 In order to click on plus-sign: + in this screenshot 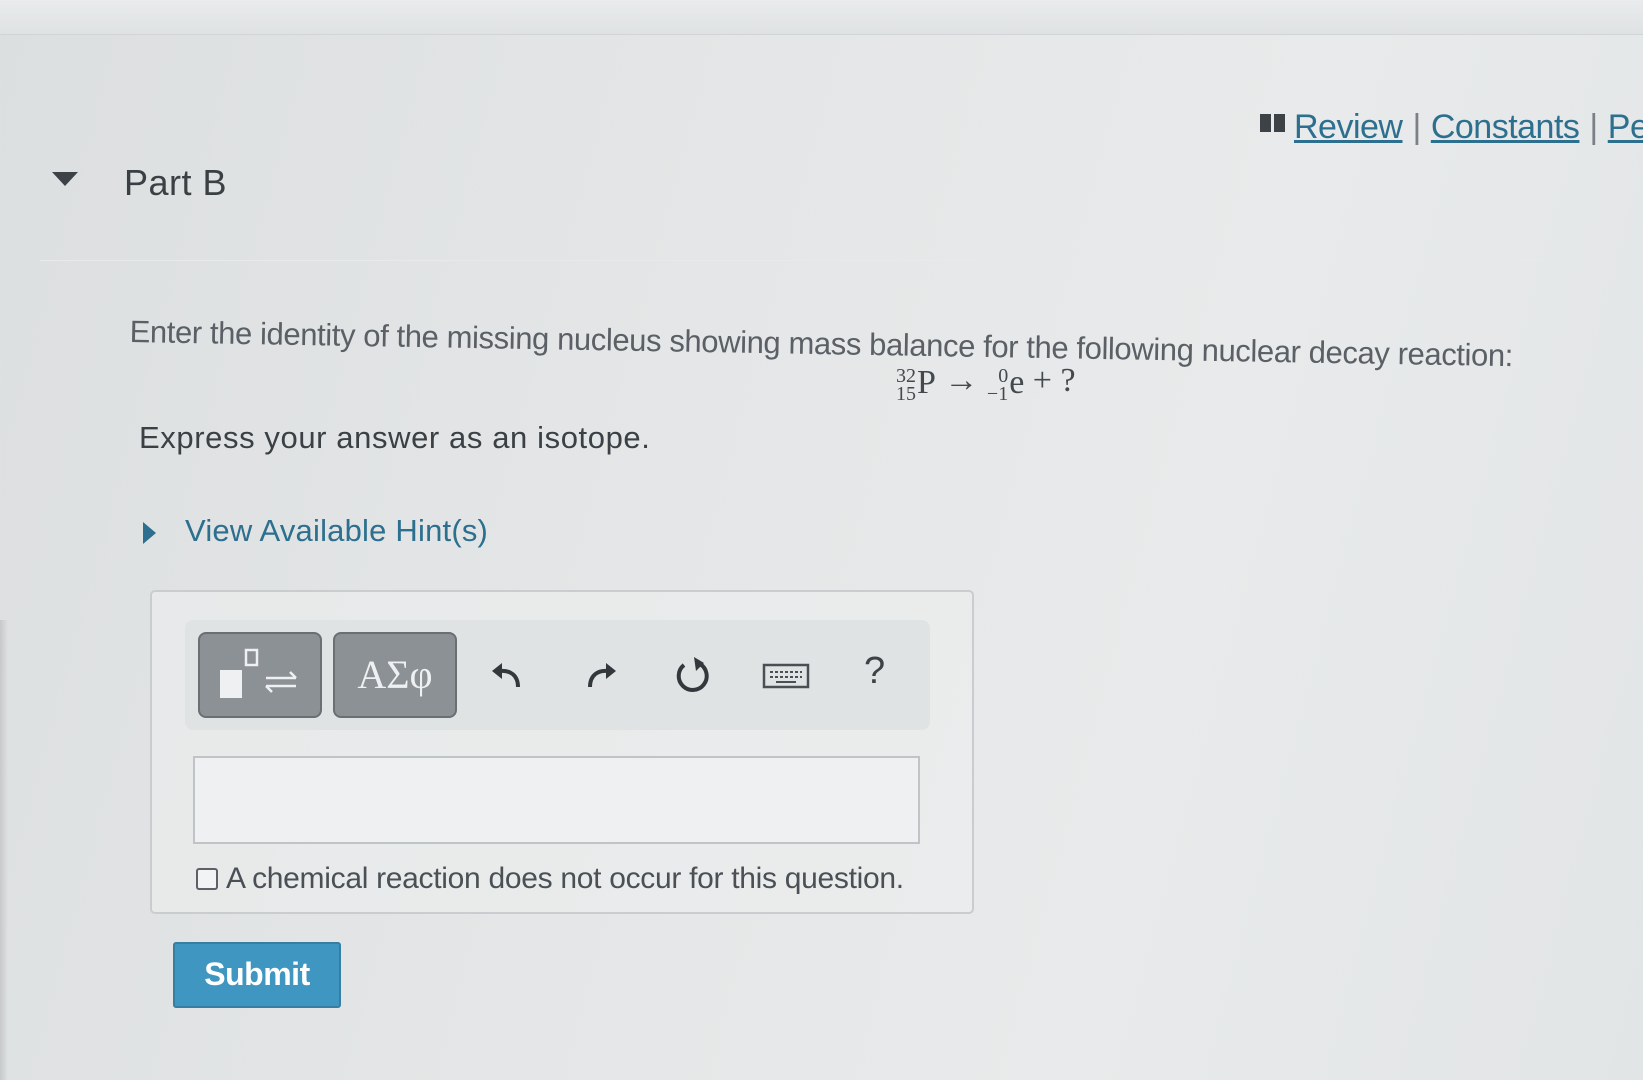, I will do `click(1042, 380)`.